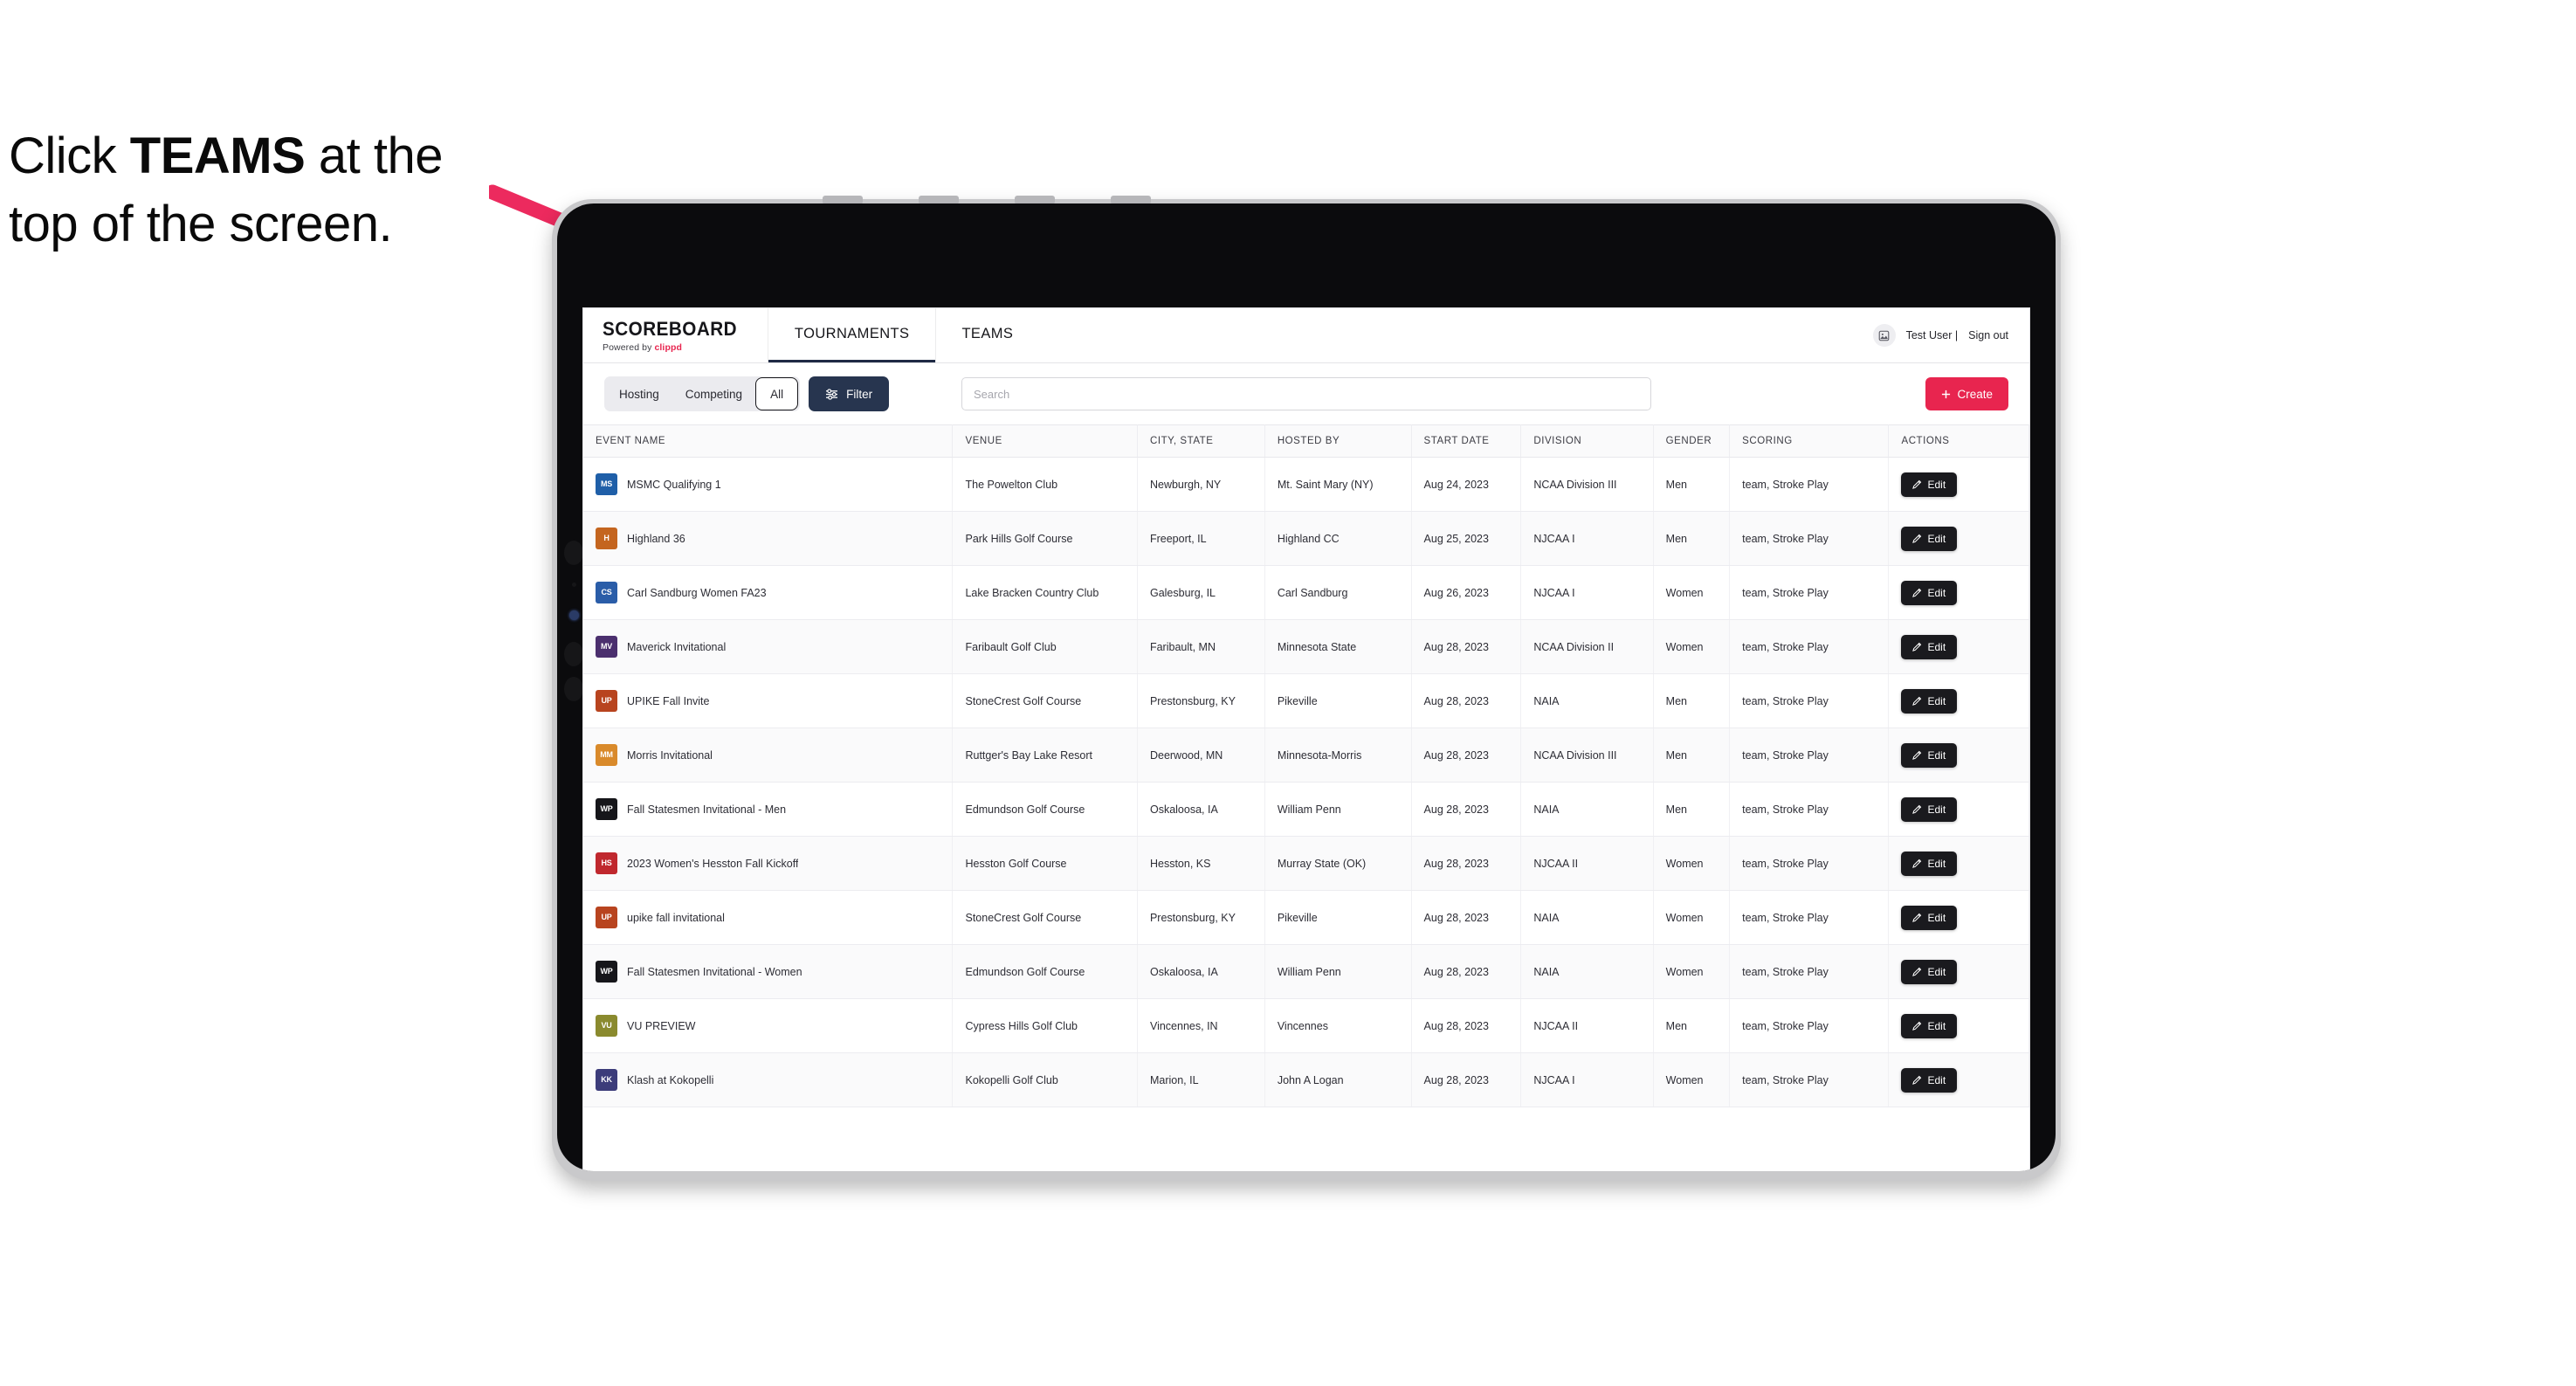 The image size is (2576, 1386). Describe the element at coordinates (676, 917) in the screenshot. I see `event-name-label: upike fall invitational` at that location.